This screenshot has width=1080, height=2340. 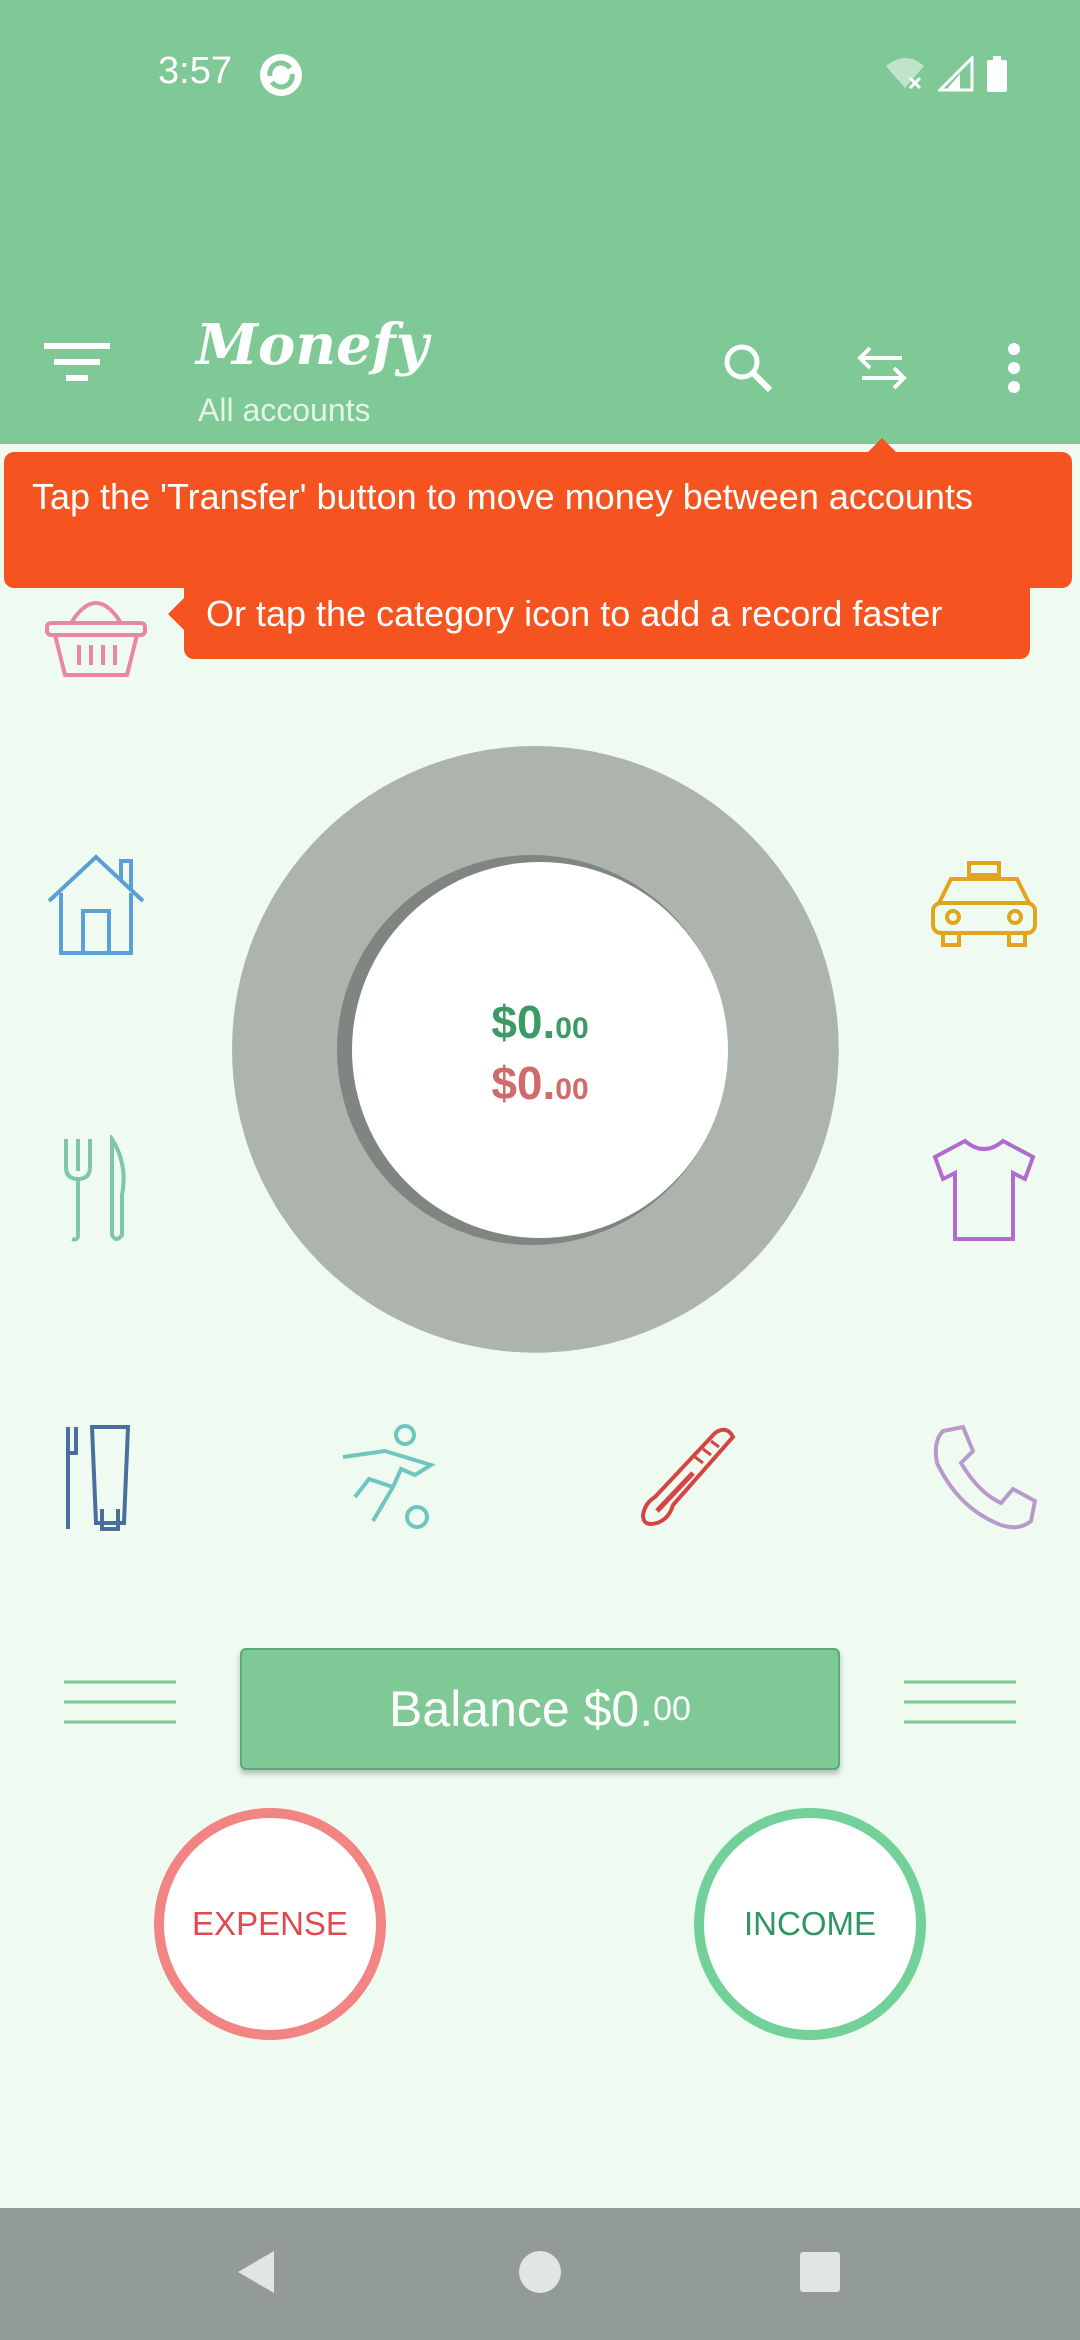 I want to click on expense-button: EXPENSE, so click(x=270, y=1924).